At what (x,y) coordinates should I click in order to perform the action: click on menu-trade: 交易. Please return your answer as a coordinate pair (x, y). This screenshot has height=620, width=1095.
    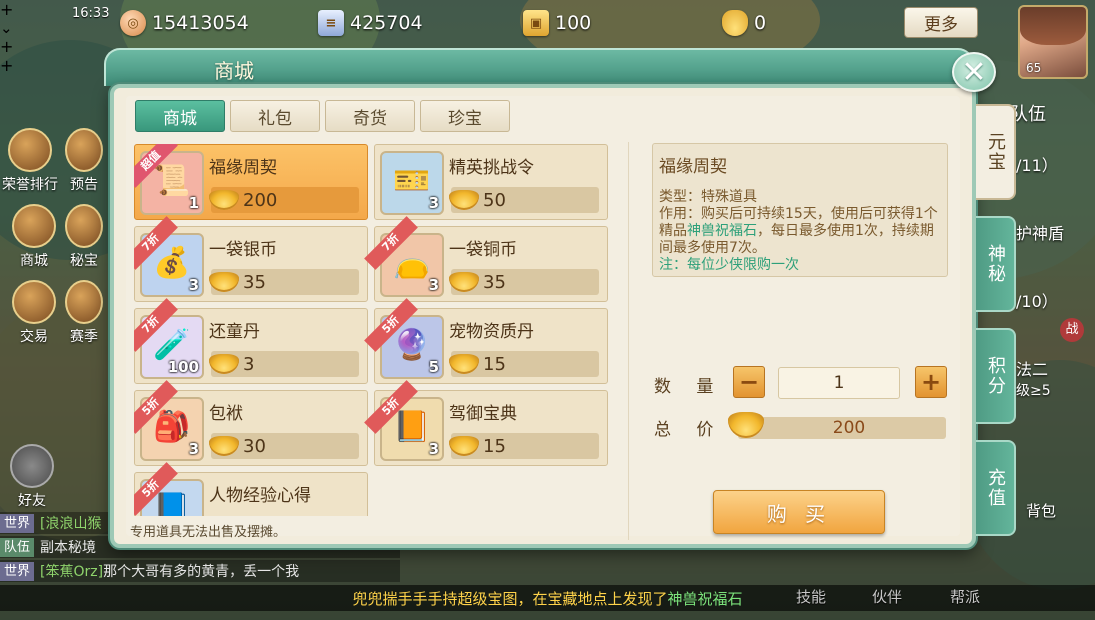
    Looking at the image, I should click on (34, 313).